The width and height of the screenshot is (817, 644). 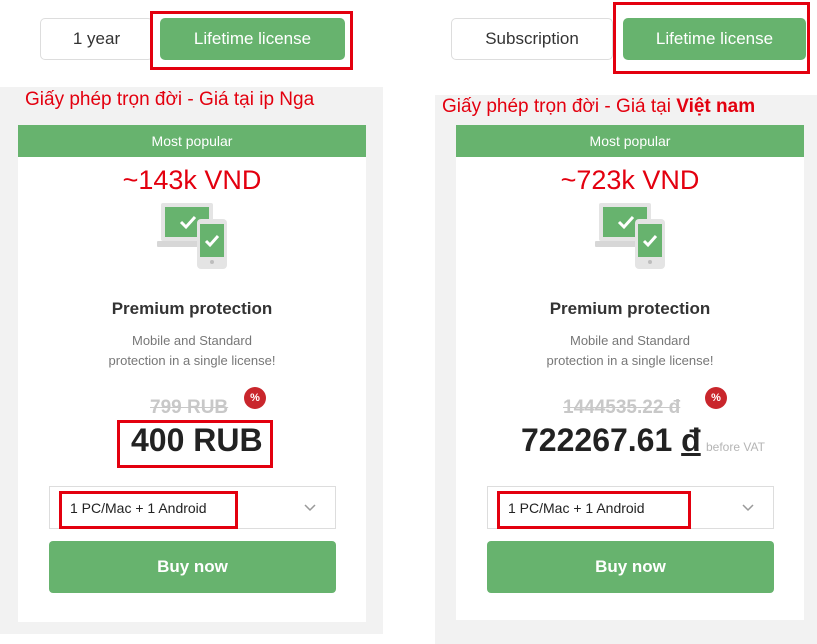 What do you see at coordinates (96, 39) in the screenshot?
I see `tab-1-year: 1 year` at bounding box center [96, 39].